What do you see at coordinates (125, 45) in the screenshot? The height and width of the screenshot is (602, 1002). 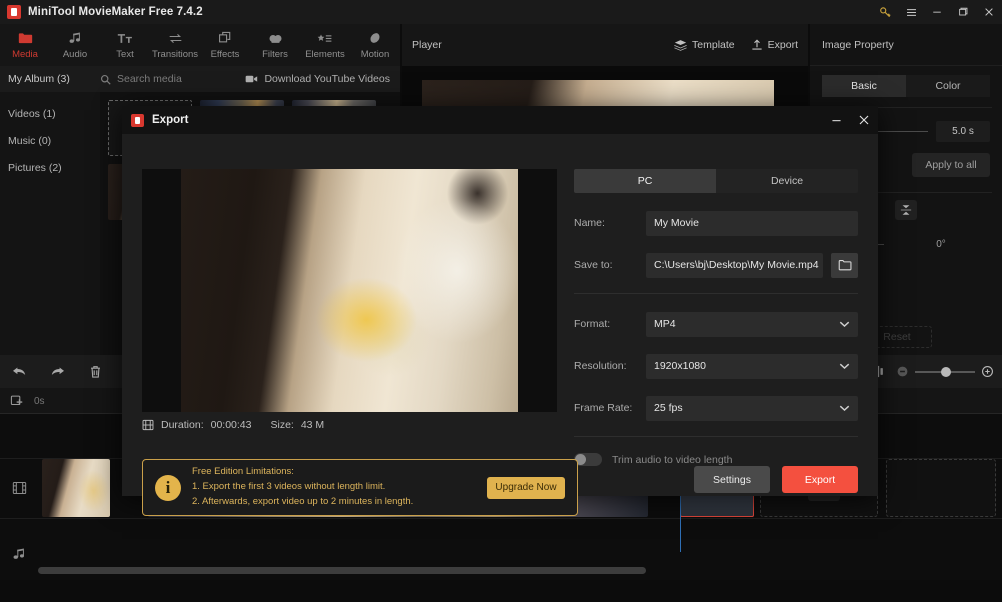 I see `nav-item-text: Text` at bounding box center [125, 45].